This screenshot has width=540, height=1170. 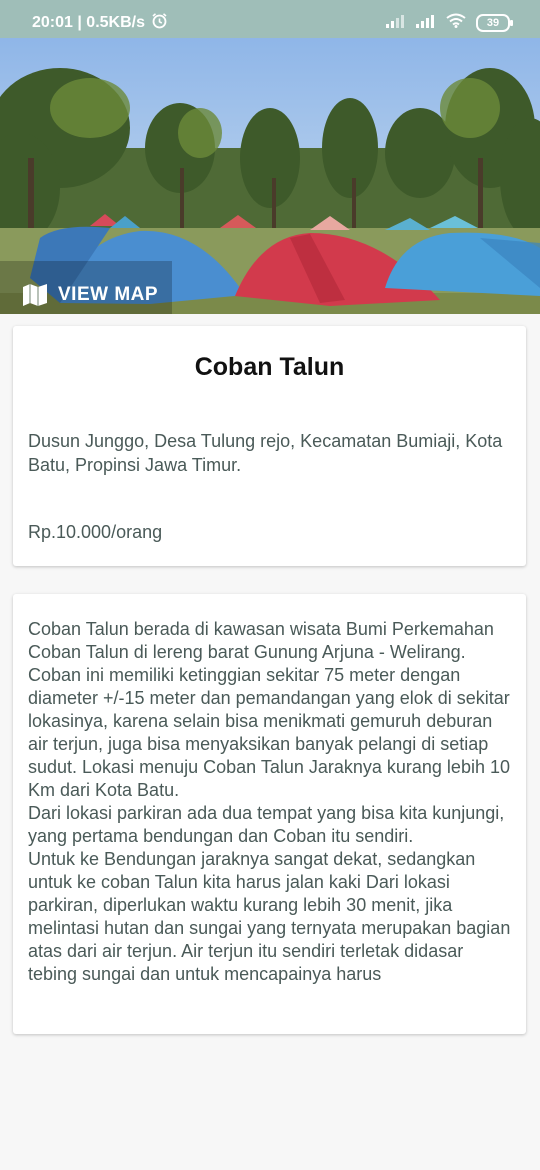 I want to click on map-icon, so click(x=35, y=295).